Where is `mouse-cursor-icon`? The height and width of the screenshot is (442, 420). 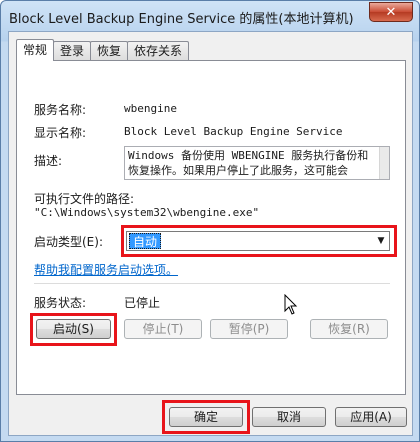 mouse-cursor-icon is located at coordinates (291, 304).